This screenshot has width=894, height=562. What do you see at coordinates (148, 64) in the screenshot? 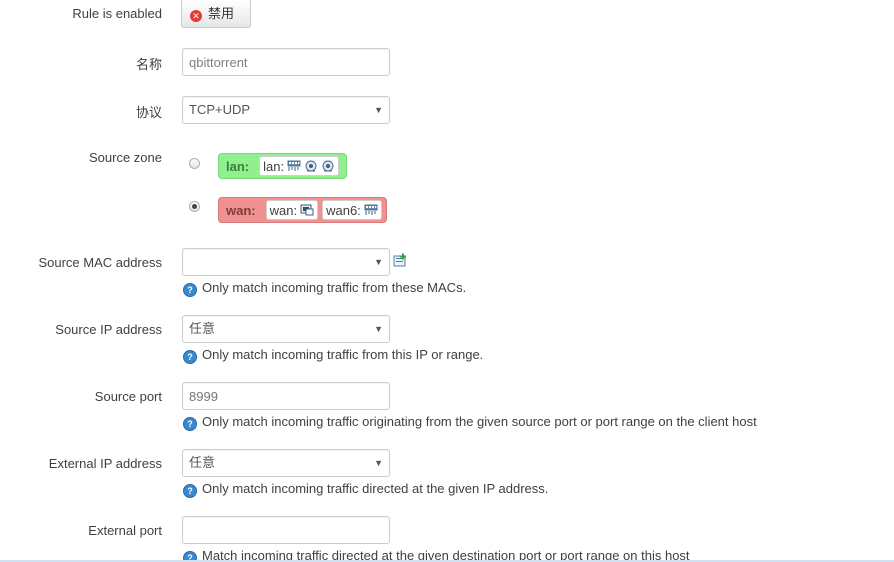
I see `name-label: 名称` at bounding box center [148, 64].